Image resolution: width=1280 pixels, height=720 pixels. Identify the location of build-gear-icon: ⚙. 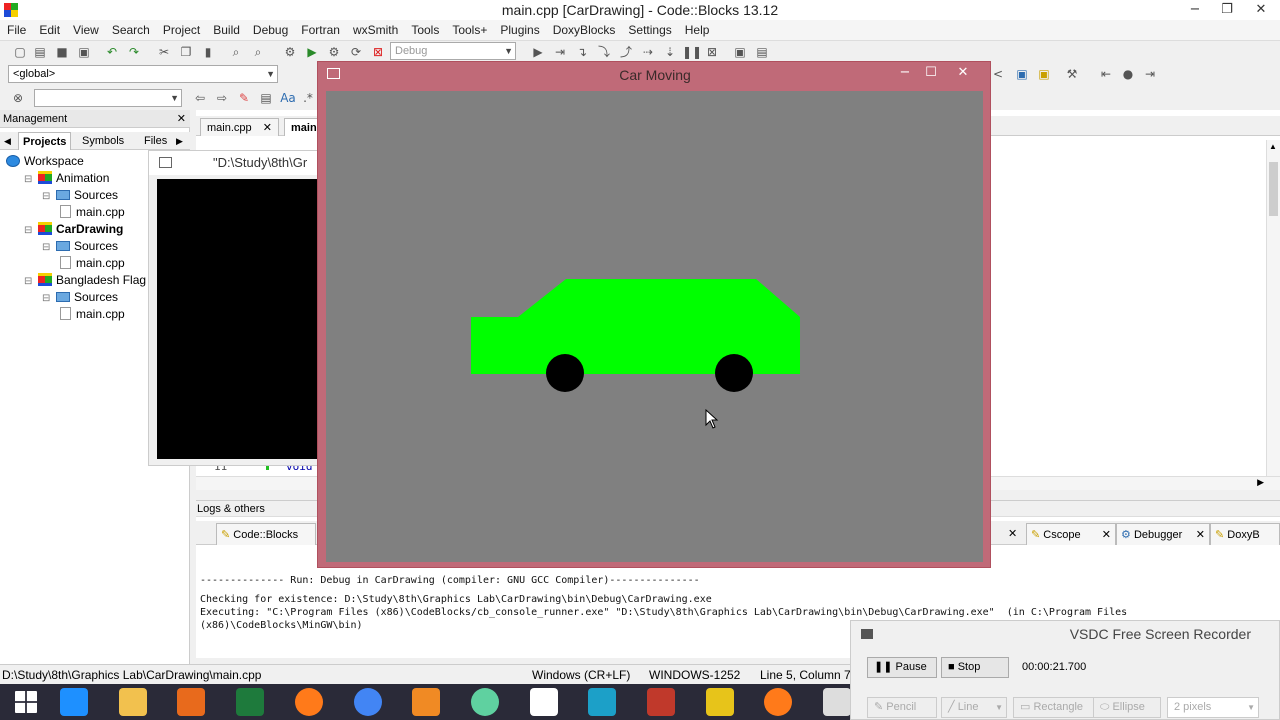
(290, 52).